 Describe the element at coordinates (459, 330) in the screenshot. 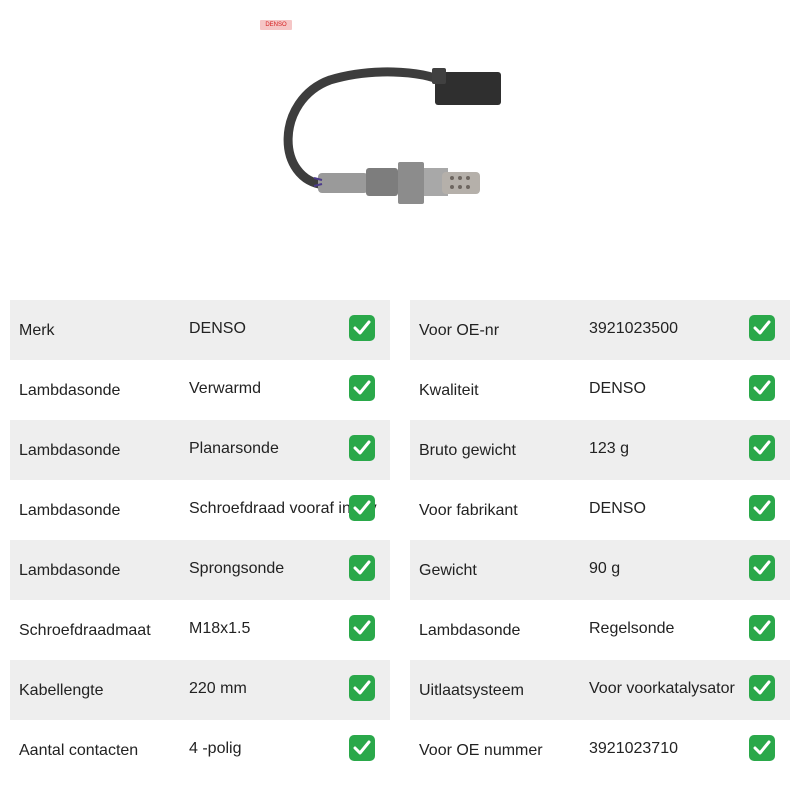

I see `spec-label: Voor OE-nr` at that location.